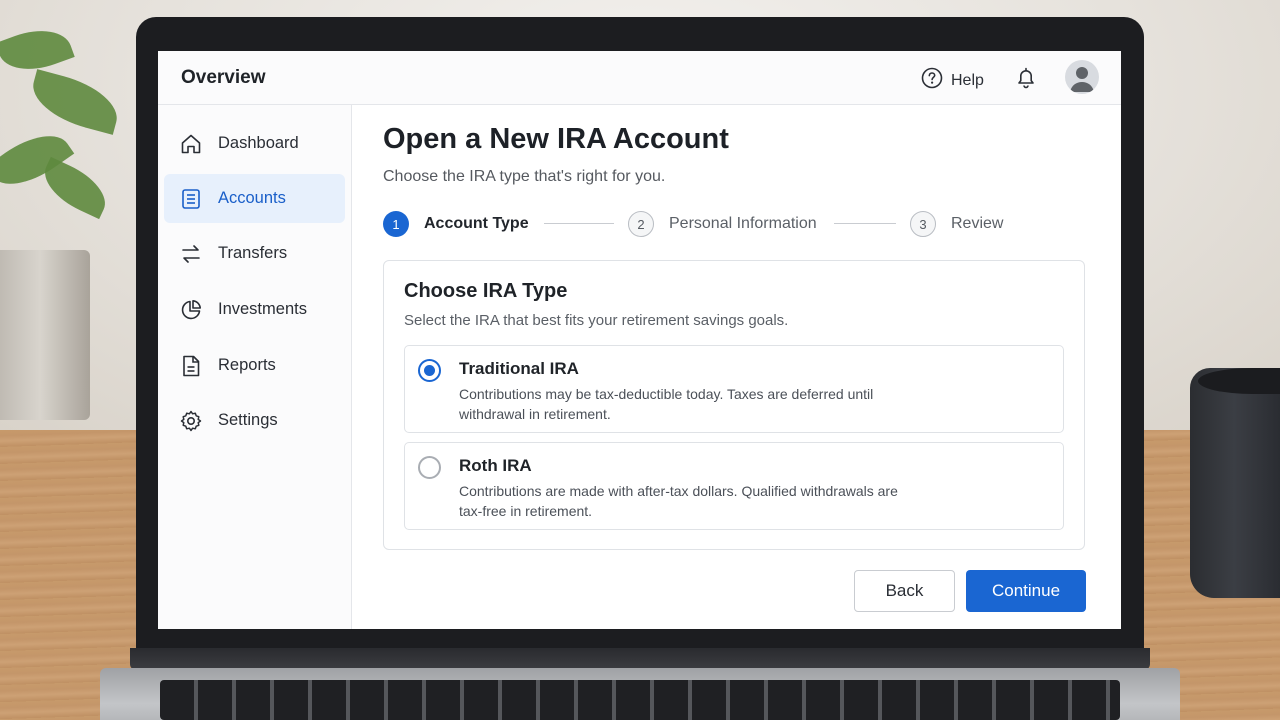 The image size is (1280, 720). What do you see at coordinates (639, 78) in the screenshot?
I see `top-bar: Overview Help` at bounding box center [639, 78].